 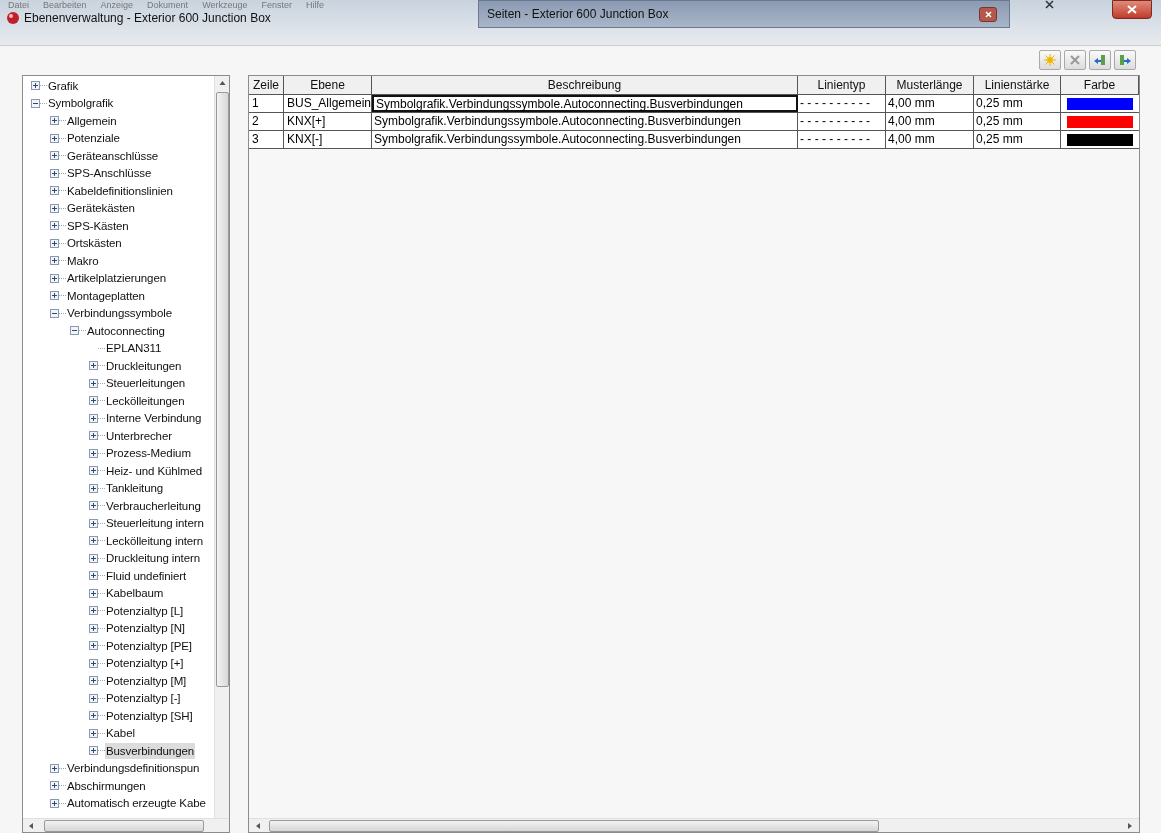 What do you see at coordinates (266, 85) in the screenshot?
I see `column-header: Zeile` at bounding box center [266, 85].